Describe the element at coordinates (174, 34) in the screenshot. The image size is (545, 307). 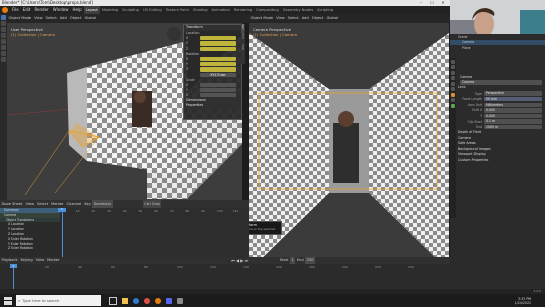
I see `navigation-gizmo-icon` at that location.